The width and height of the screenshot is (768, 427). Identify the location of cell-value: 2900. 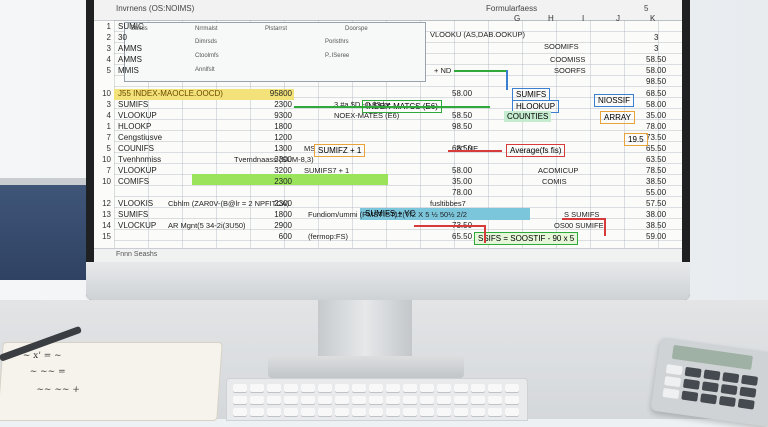
(272, 225).